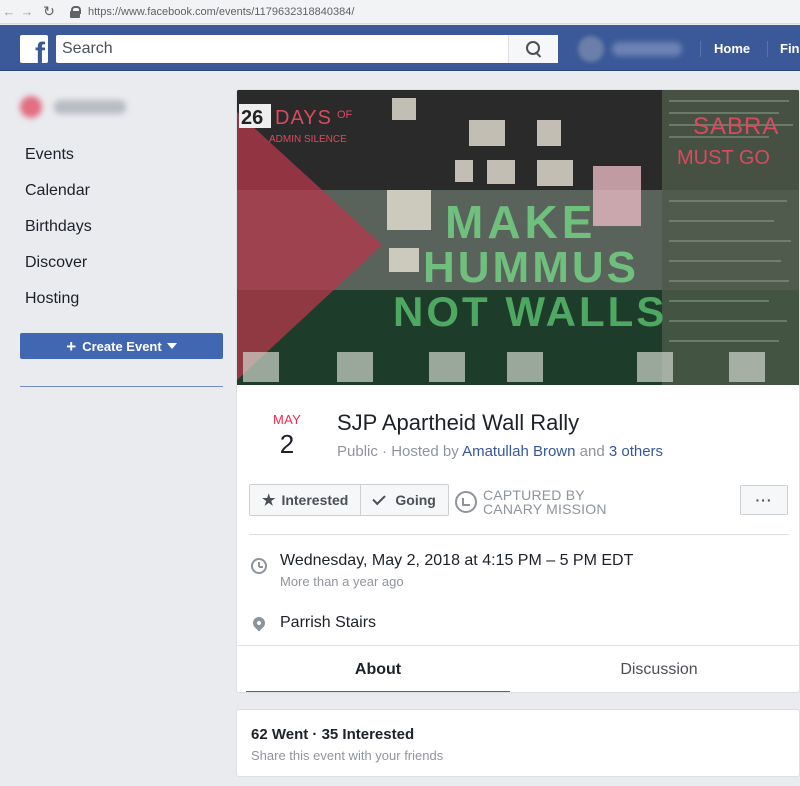 The height and width of the screenshot is (786, 800). I want to click on cover-make-text: MAKE, so click(520, 222).